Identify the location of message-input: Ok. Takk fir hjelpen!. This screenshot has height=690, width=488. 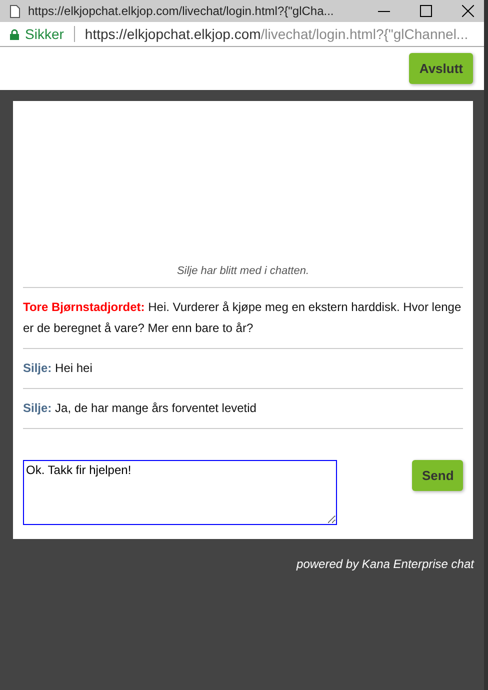
(180, 492).